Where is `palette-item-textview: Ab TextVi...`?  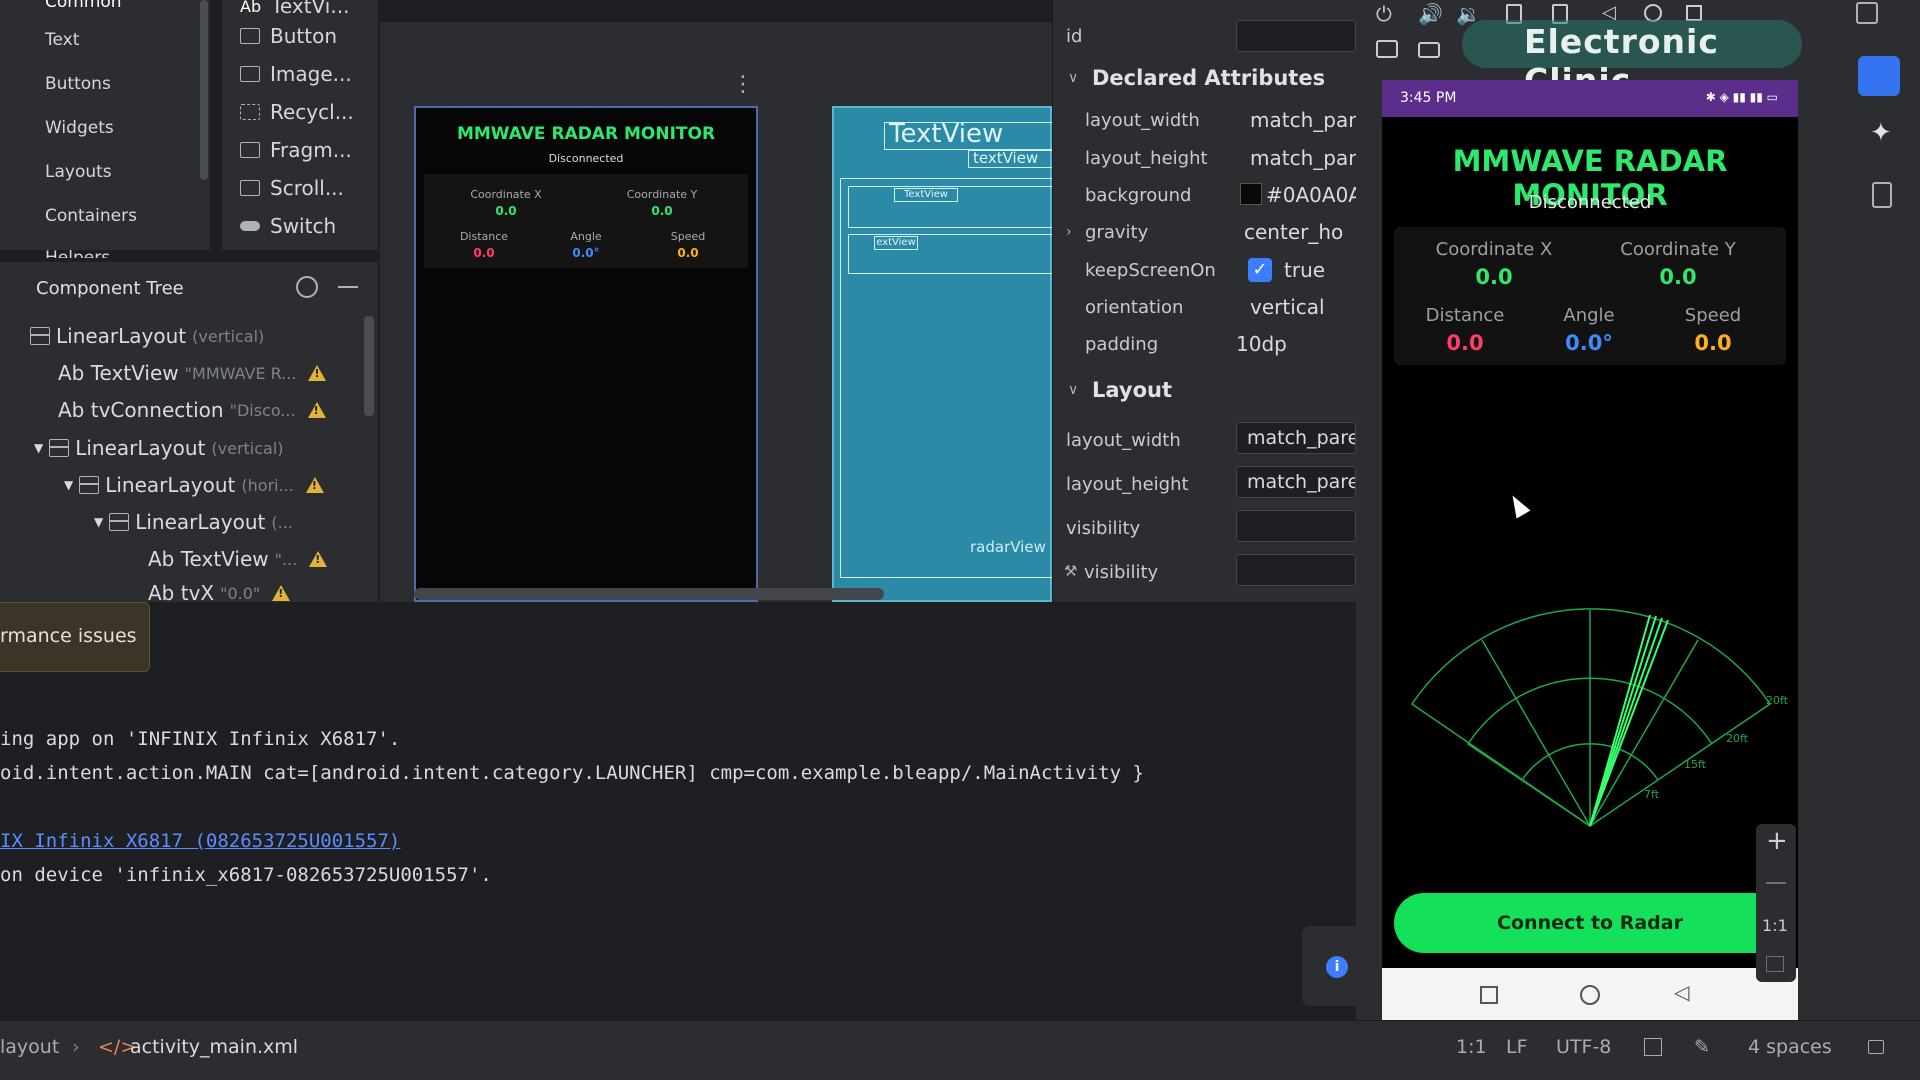 palette-item-textview: Ab TextVi... is located at coordinates (294, 9).